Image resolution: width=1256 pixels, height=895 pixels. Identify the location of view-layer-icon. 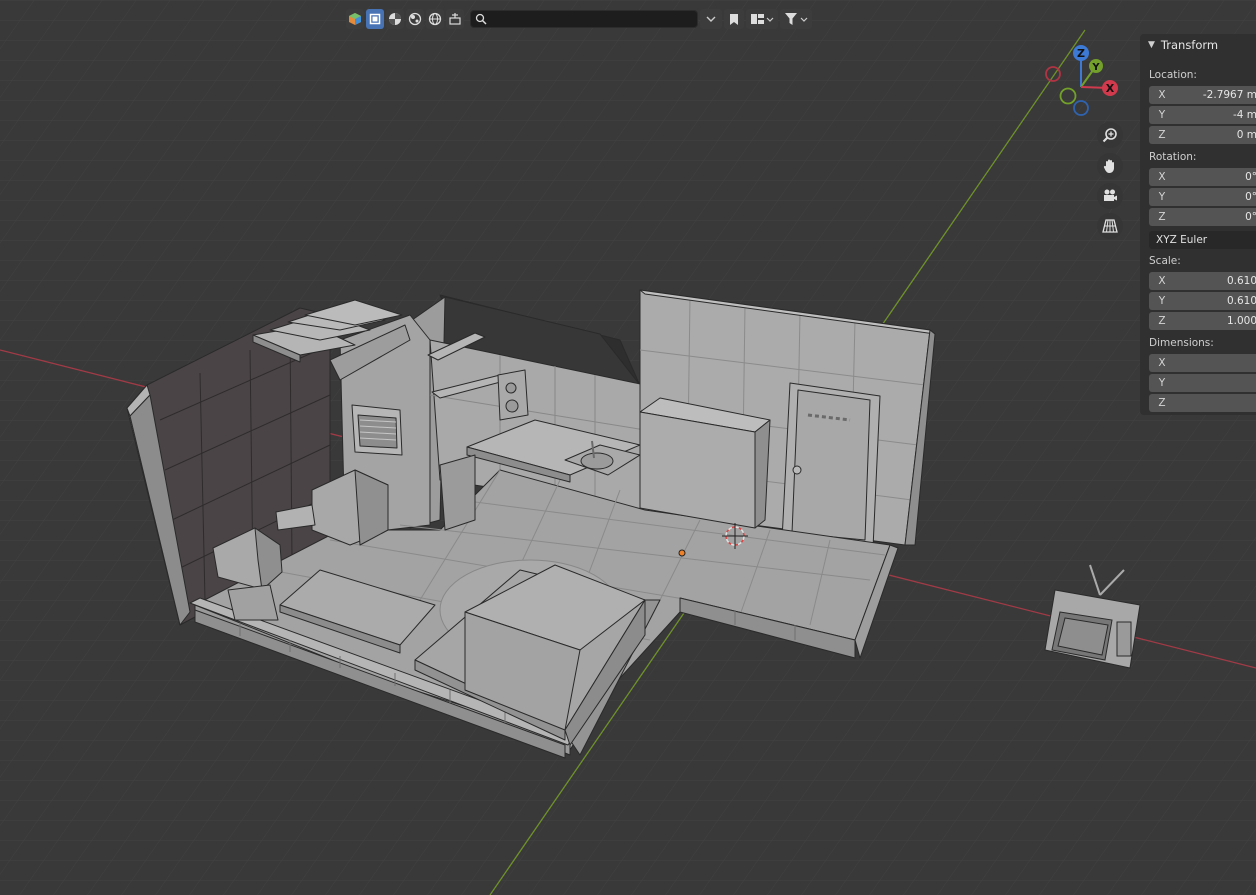
(762, 19).